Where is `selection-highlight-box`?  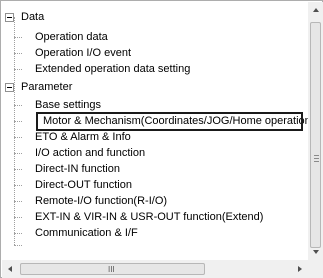
selection-highlight-box is located at coordinates (169, 121).